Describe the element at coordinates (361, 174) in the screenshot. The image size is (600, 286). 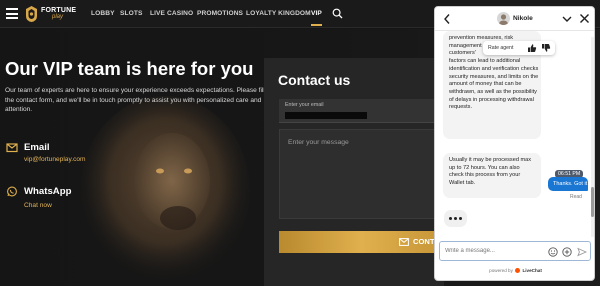
I see `message-field` at that location.